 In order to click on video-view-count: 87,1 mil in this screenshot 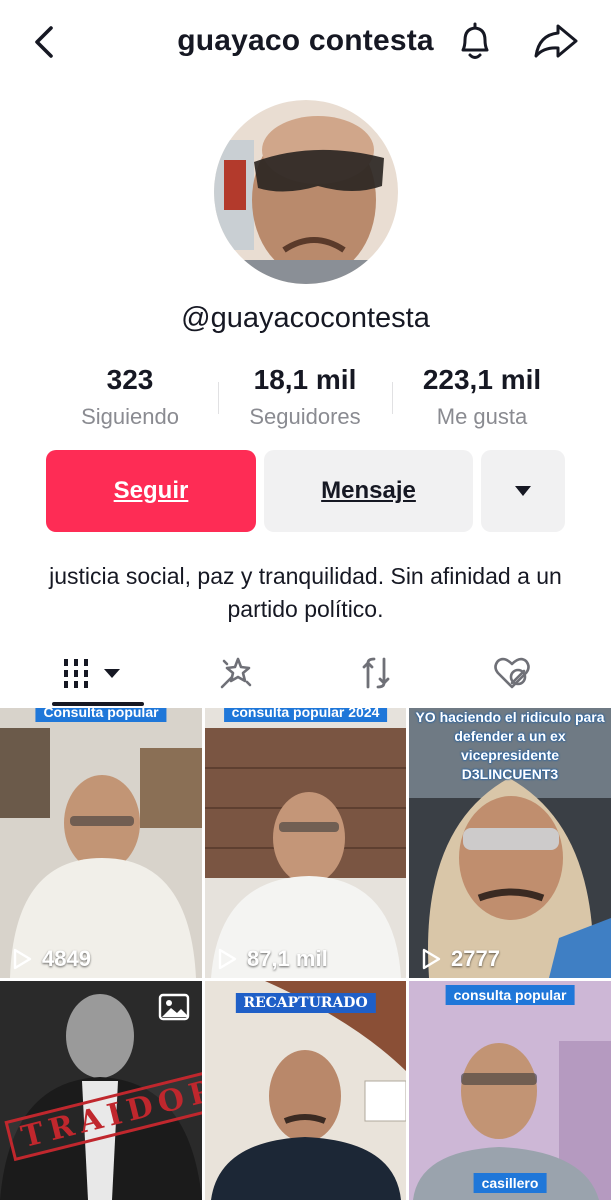, I will do `click(271, 959)`.